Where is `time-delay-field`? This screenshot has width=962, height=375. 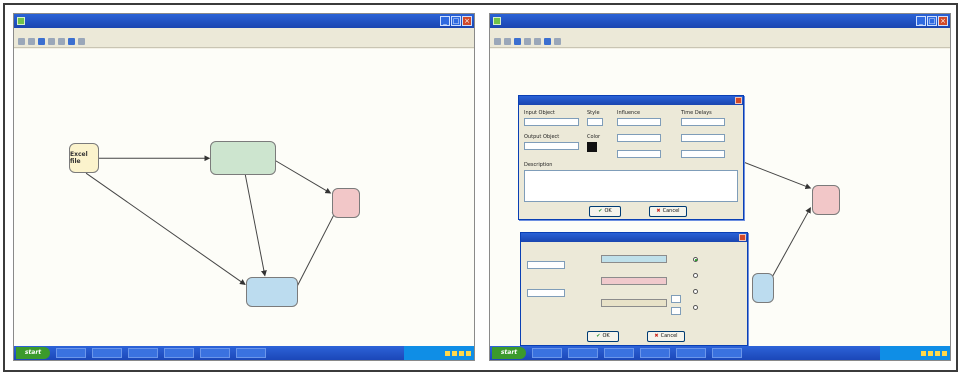
time-delay-field is located at coordinates (703, 122).